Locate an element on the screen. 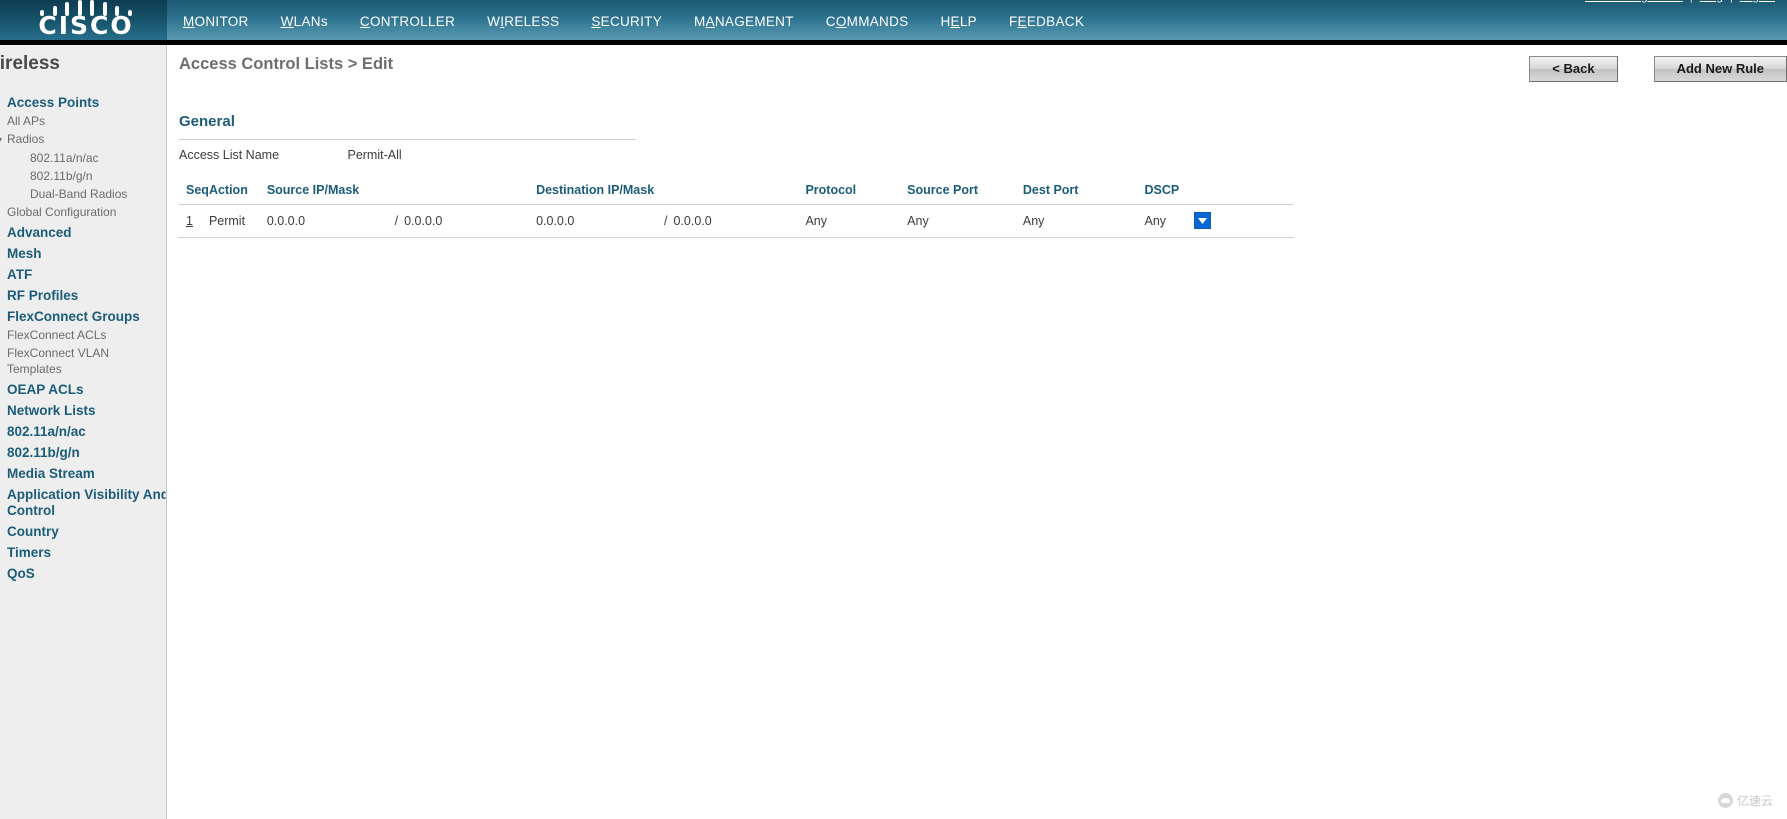  breadcrumb: Access Control Lists > Edit is located at coordinates (286, 64).